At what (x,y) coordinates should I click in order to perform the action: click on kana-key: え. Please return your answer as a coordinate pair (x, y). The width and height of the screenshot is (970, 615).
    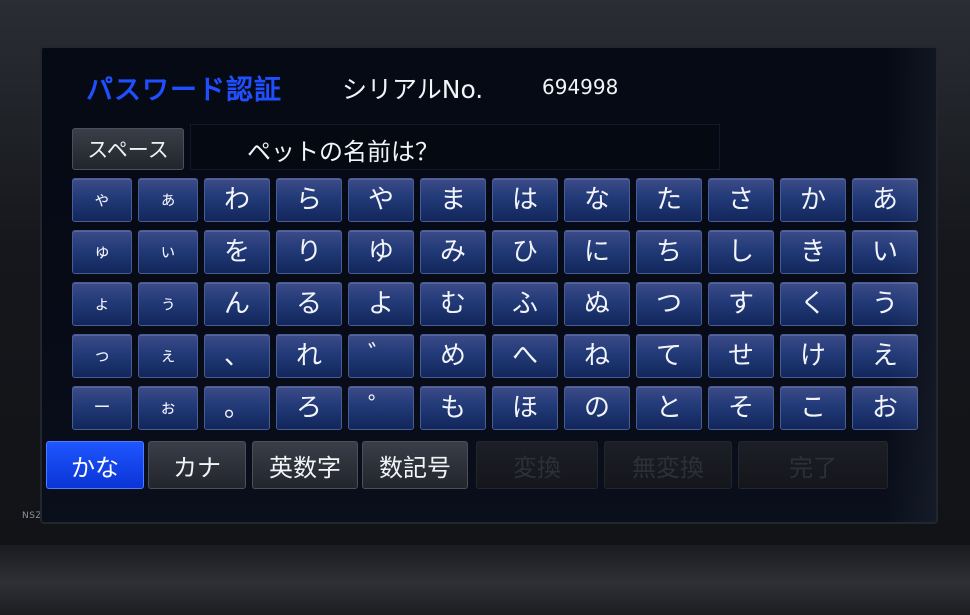
    Looking at the image, I should click on (885, 356).